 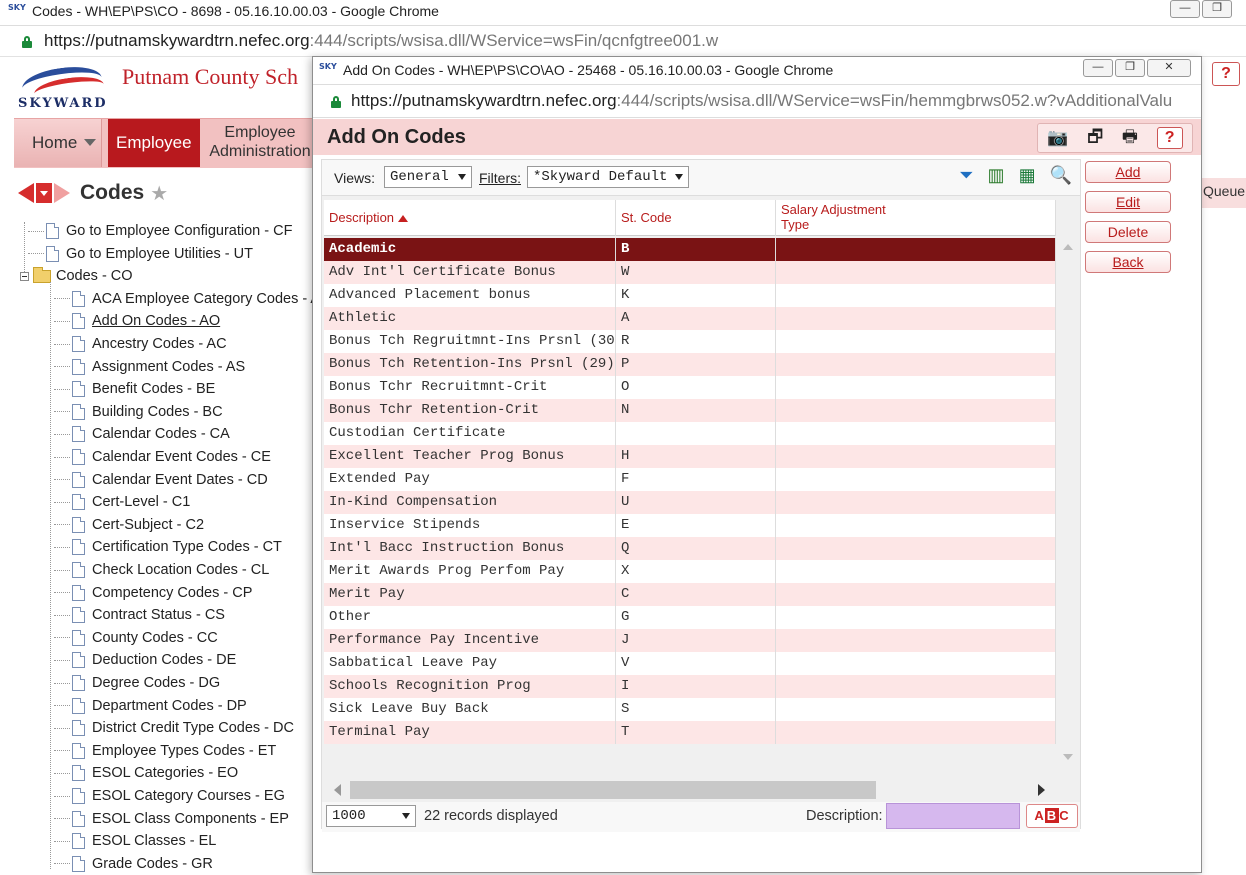 What do you see at coordinates (134, 389) in the screenshot?
I see `tree-item: Benefit Codes - BE` at bounding box center [134, 389].